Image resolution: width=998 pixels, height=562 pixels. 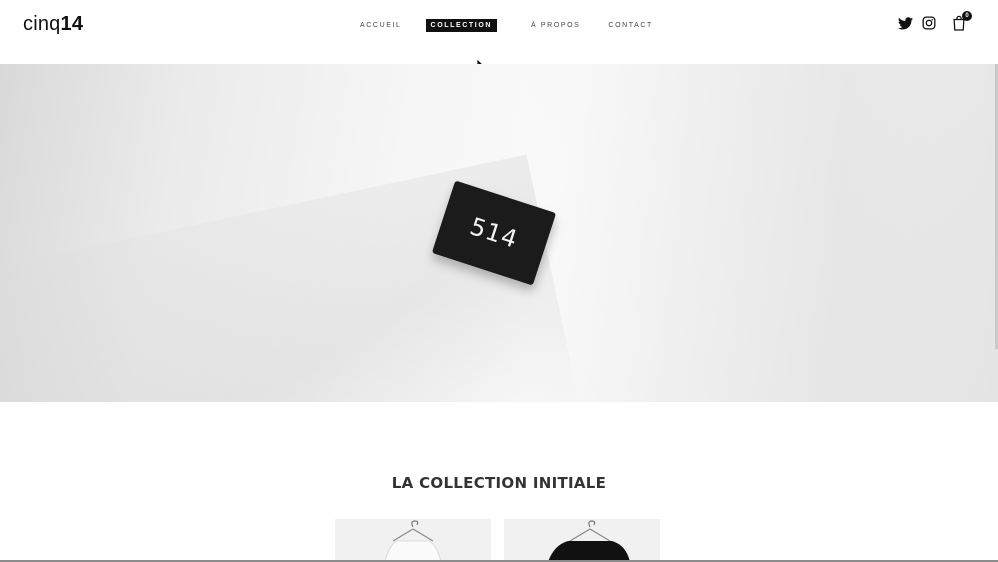 What do you see at coordinates (381, 25) in the screenshot?
I see `nav-item-accueil: ACCUEIL` at bounding box center [381, 25].